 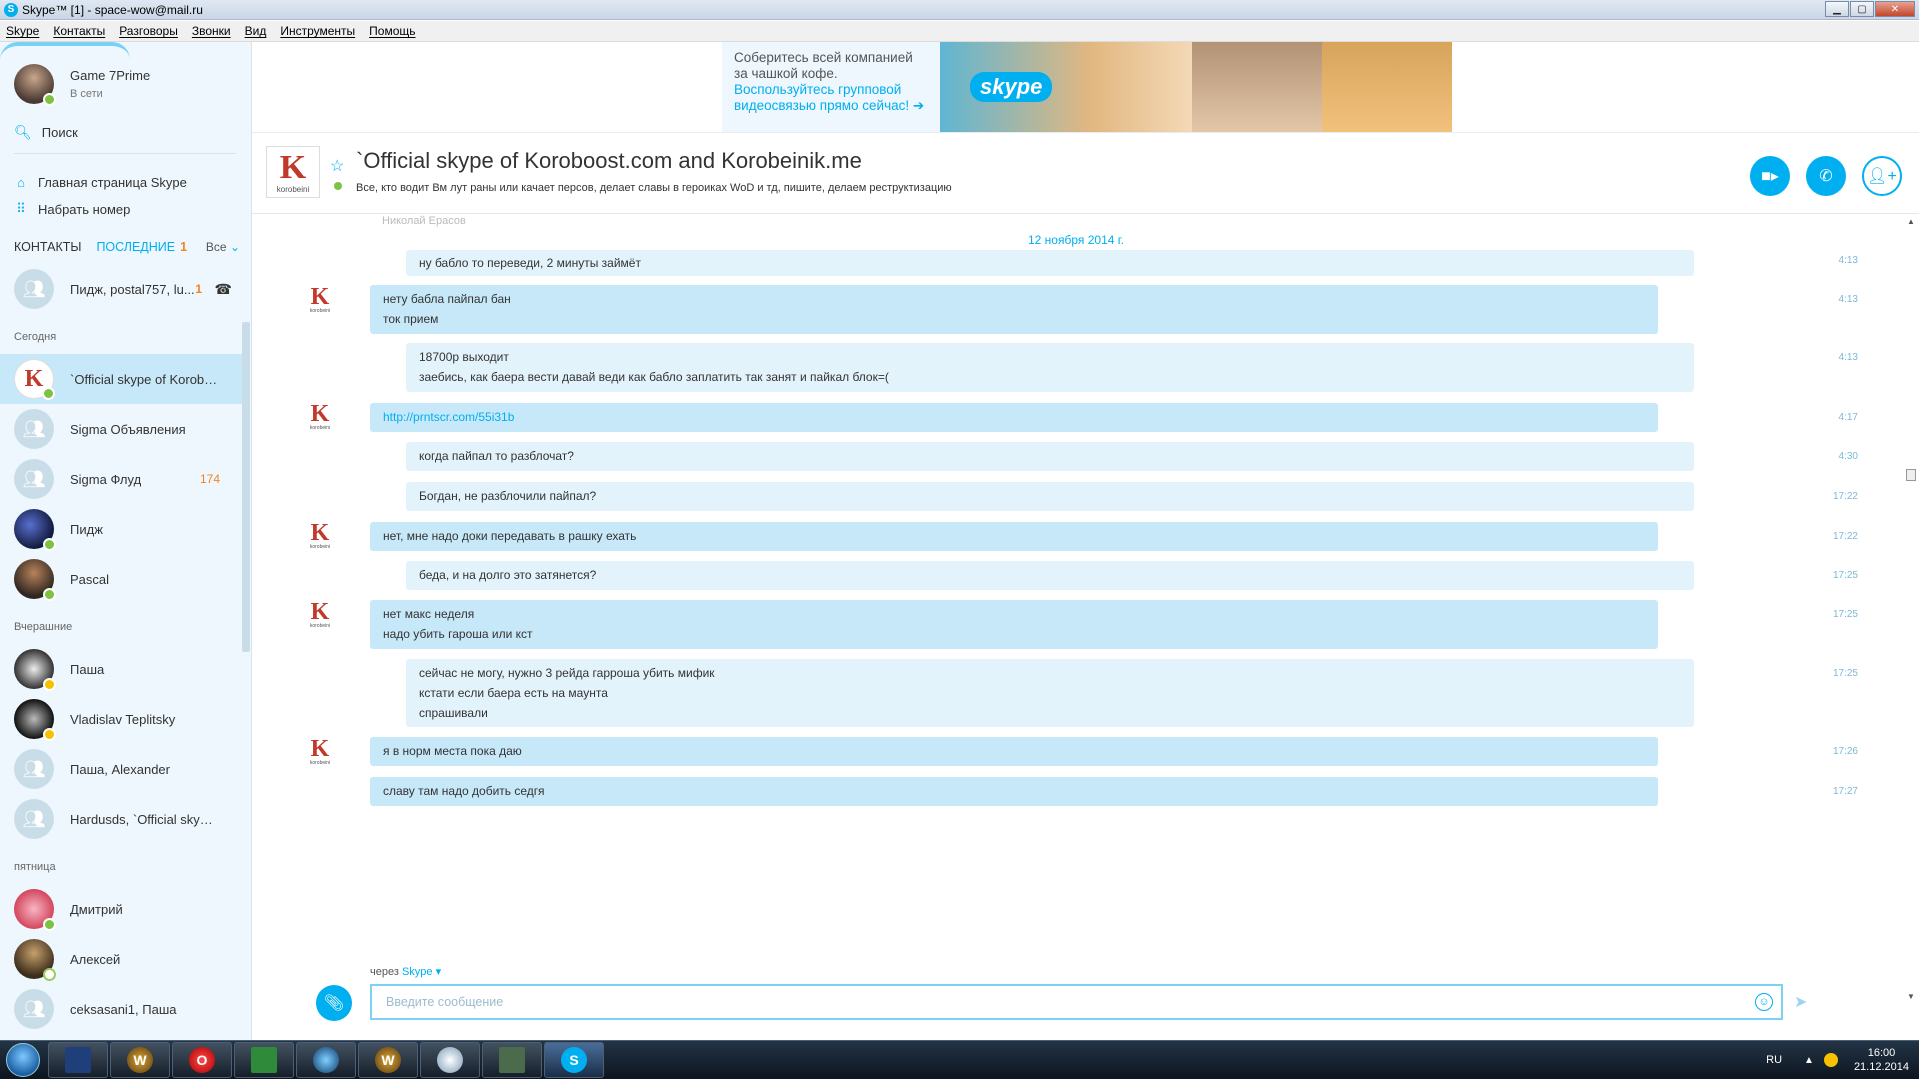 What do you see at coordinates (384, 972) in the screenshot?
I see `via-label: через` at bounding box center [384, 972].